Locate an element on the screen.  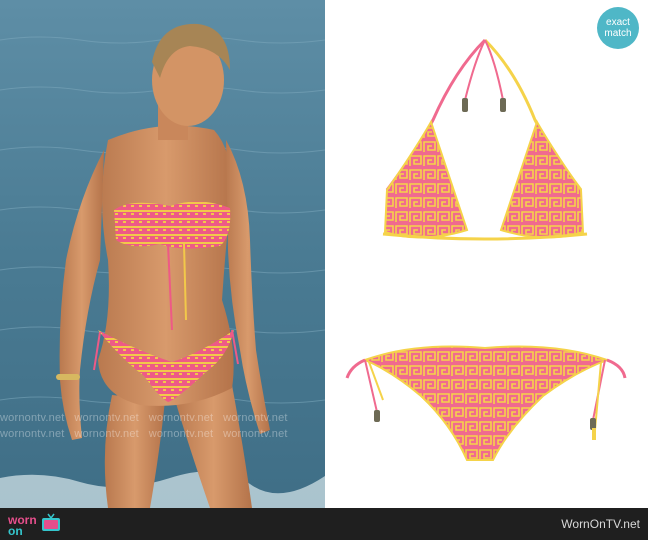
site-logo: worn on is located at coordinates (35, 525).